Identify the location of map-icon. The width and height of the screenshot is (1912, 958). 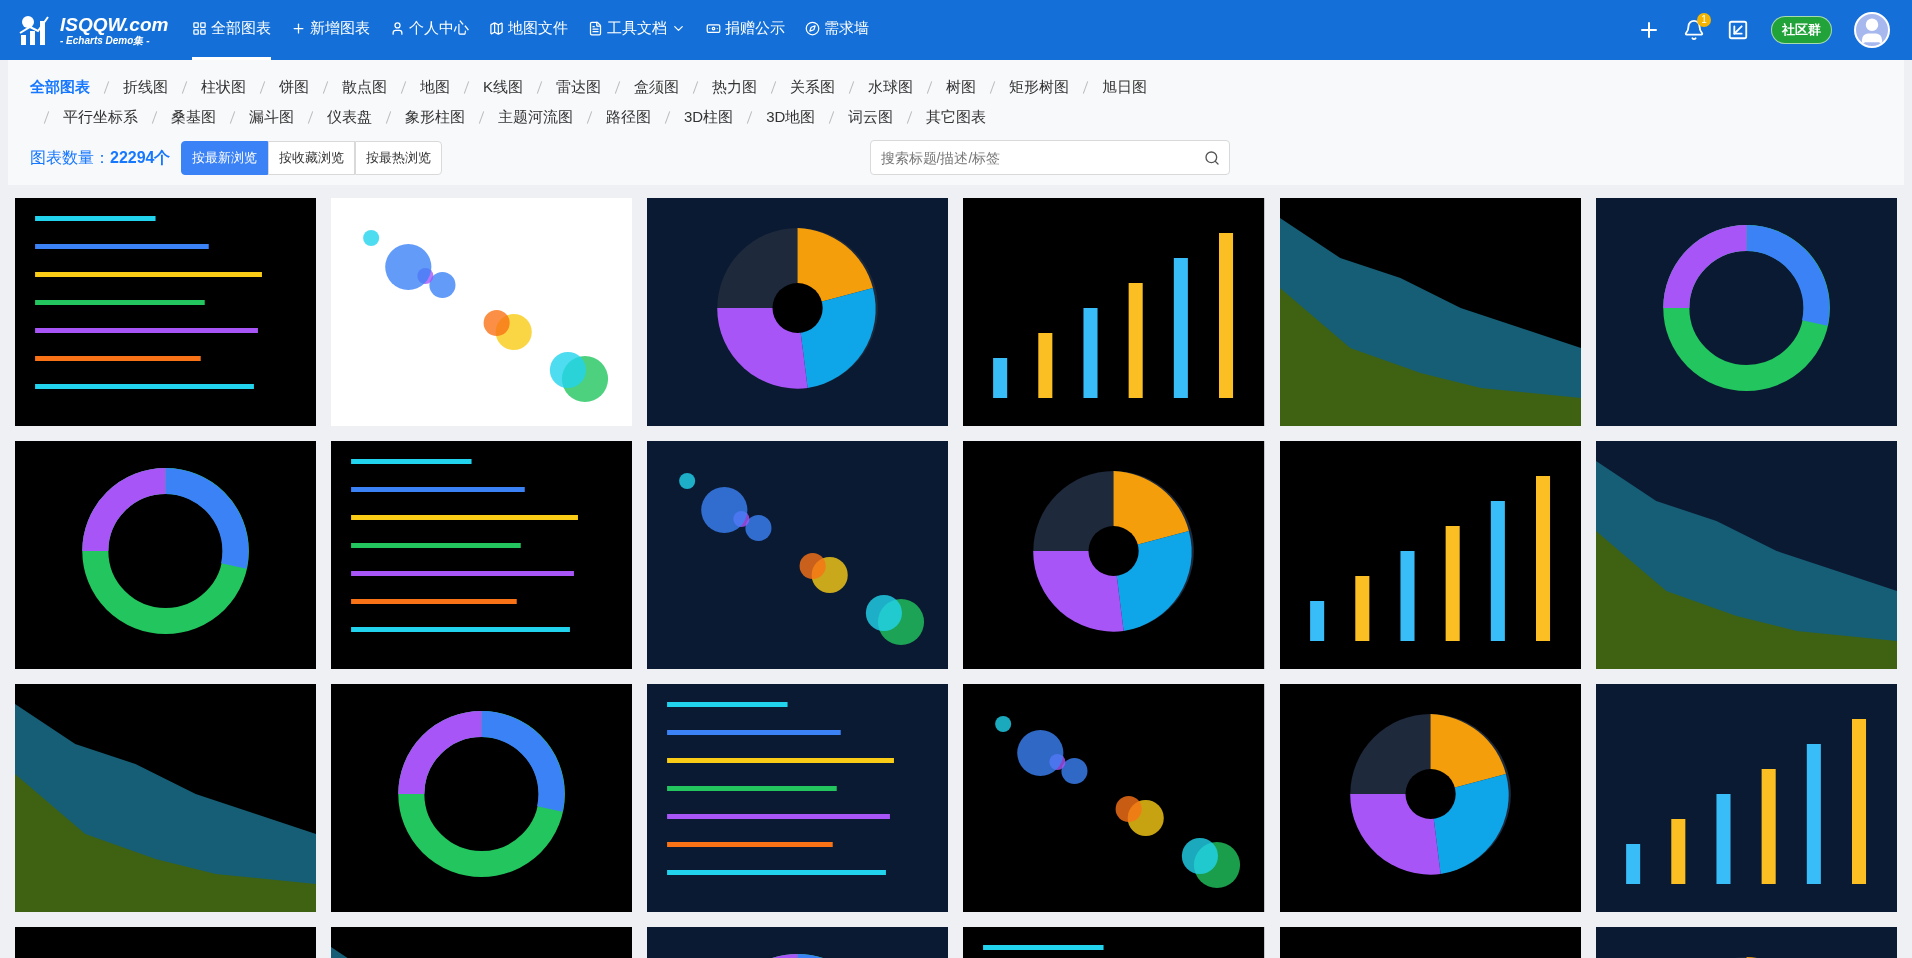
(497, 28).